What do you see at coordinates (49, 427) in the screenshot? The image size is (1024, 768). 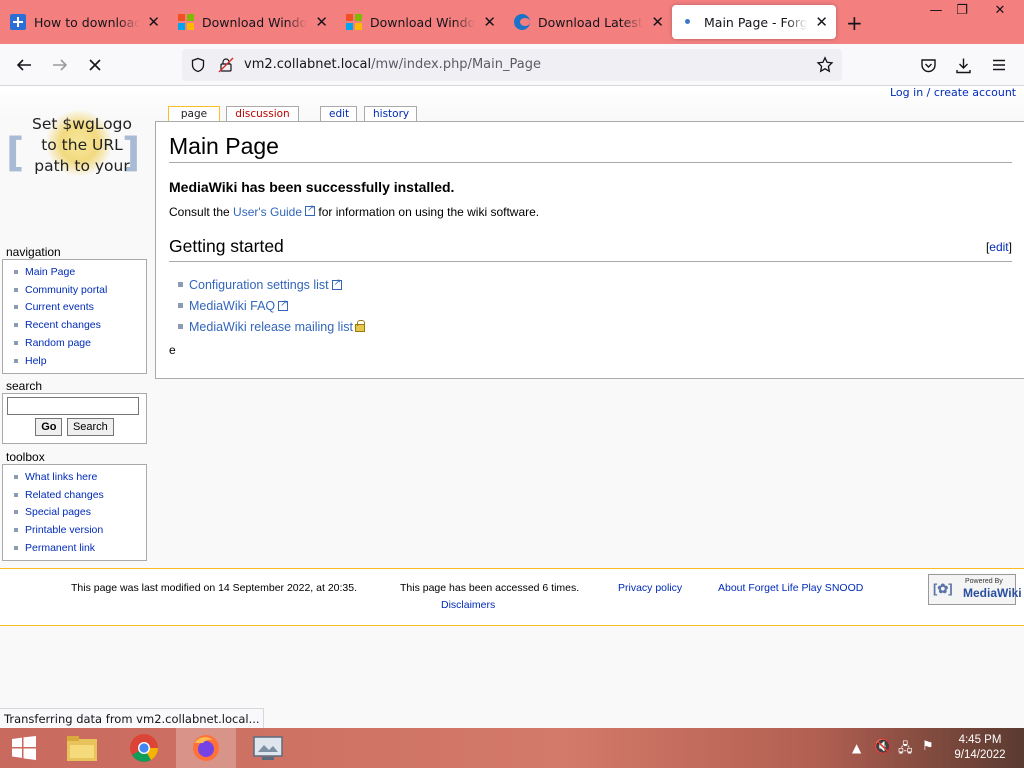 I see `go-button: Go` at bounding box center [49, 427].